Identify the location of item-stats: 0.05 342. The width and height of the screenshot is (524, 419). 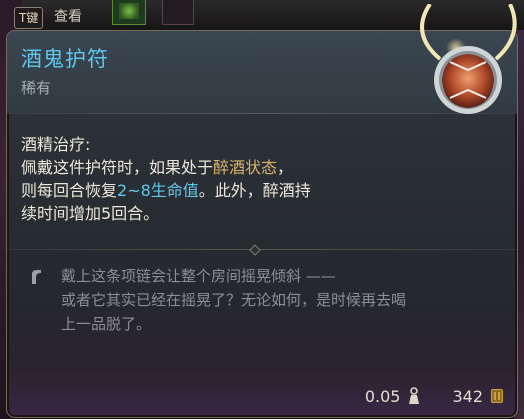
(435, 396).